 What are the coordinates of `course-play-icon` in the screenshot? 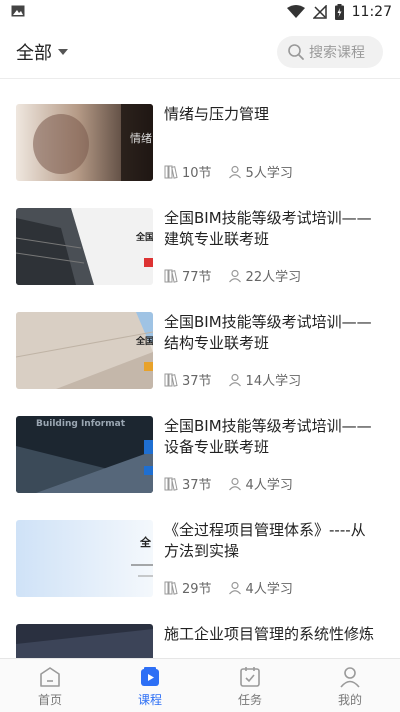 It's located at (150, 676).